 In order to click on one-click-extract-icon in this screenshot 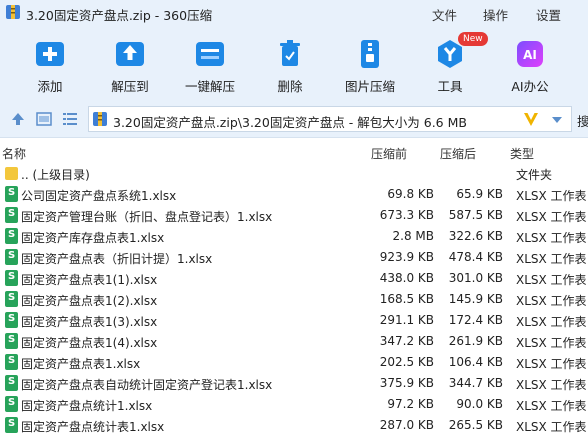, I will do `click(210, 54)`.